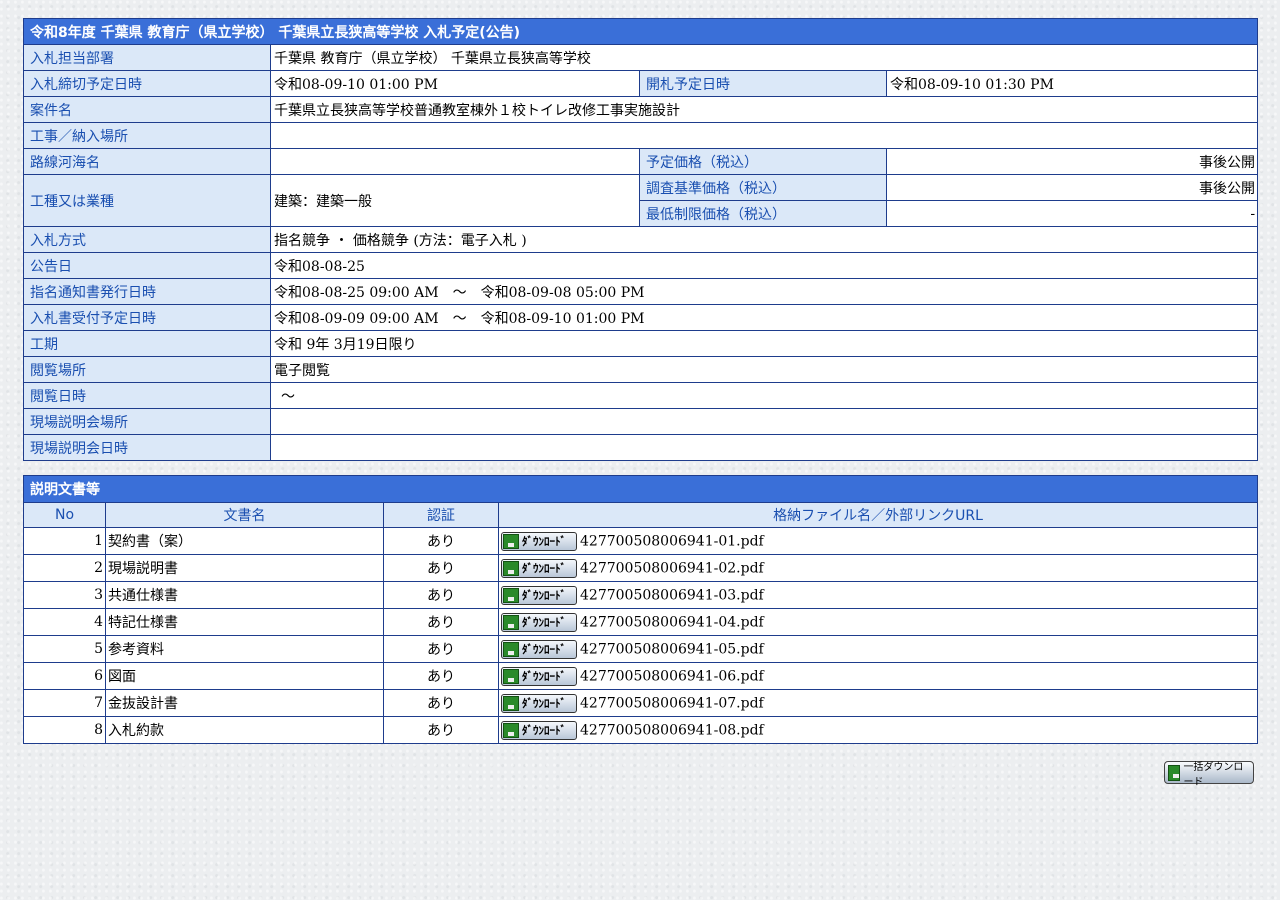 Image resolution: width=1280 pixels, height=900 pixels. I want to click on row-notice: 公告日 令和08-08-25, so click(641, 265).